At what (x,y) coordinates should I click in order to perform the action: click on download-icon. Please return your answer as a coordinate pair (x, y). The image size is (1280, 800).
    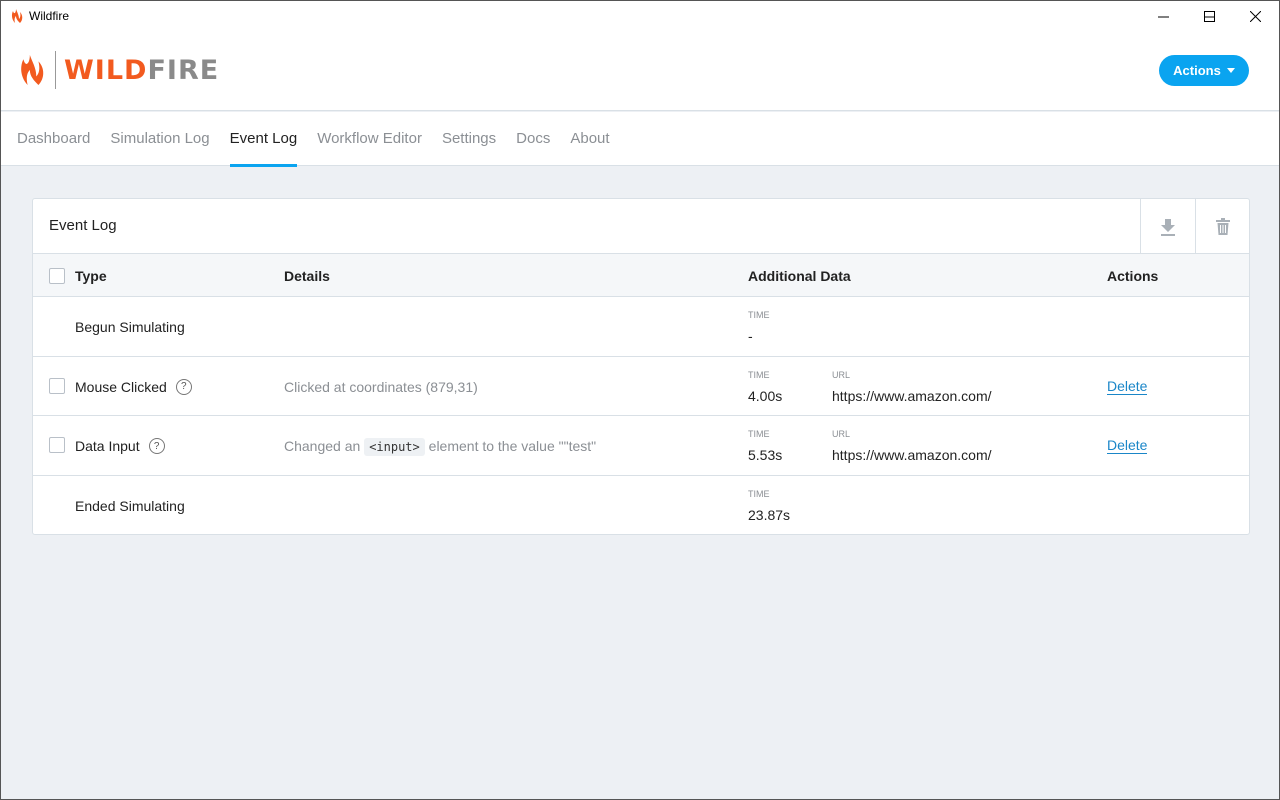
    Looking at the image, I should click on (1167, 227).